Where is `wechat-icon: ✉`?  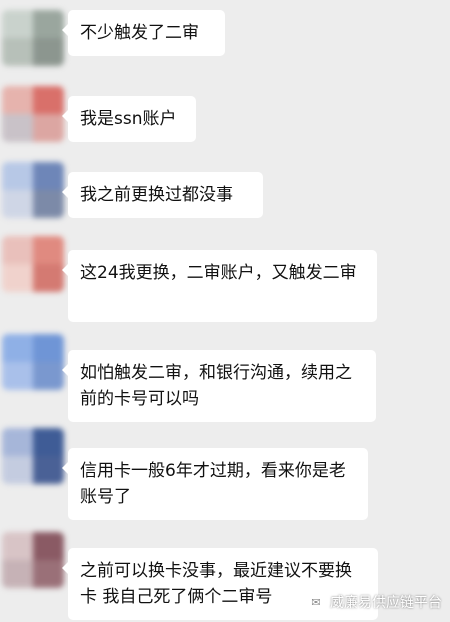
wechat-icon: ✉ is located at coordinates (316, 602).